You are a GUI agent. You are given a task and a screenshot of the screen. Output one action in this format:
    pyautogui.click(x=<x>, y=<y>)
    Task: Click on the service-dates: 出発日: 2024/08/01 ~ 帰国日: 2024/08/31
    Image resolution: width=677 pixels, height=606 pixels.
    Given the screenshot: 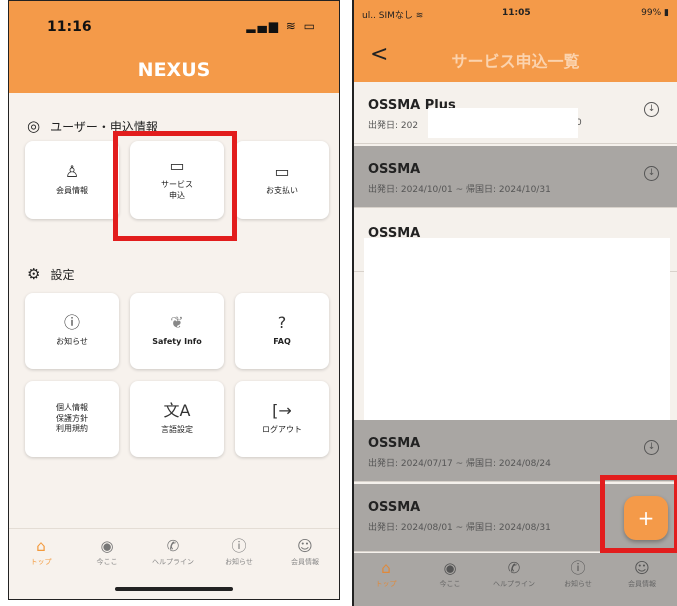 What is the action you would take?
    pyautogui.click(x=459, y=528)
    